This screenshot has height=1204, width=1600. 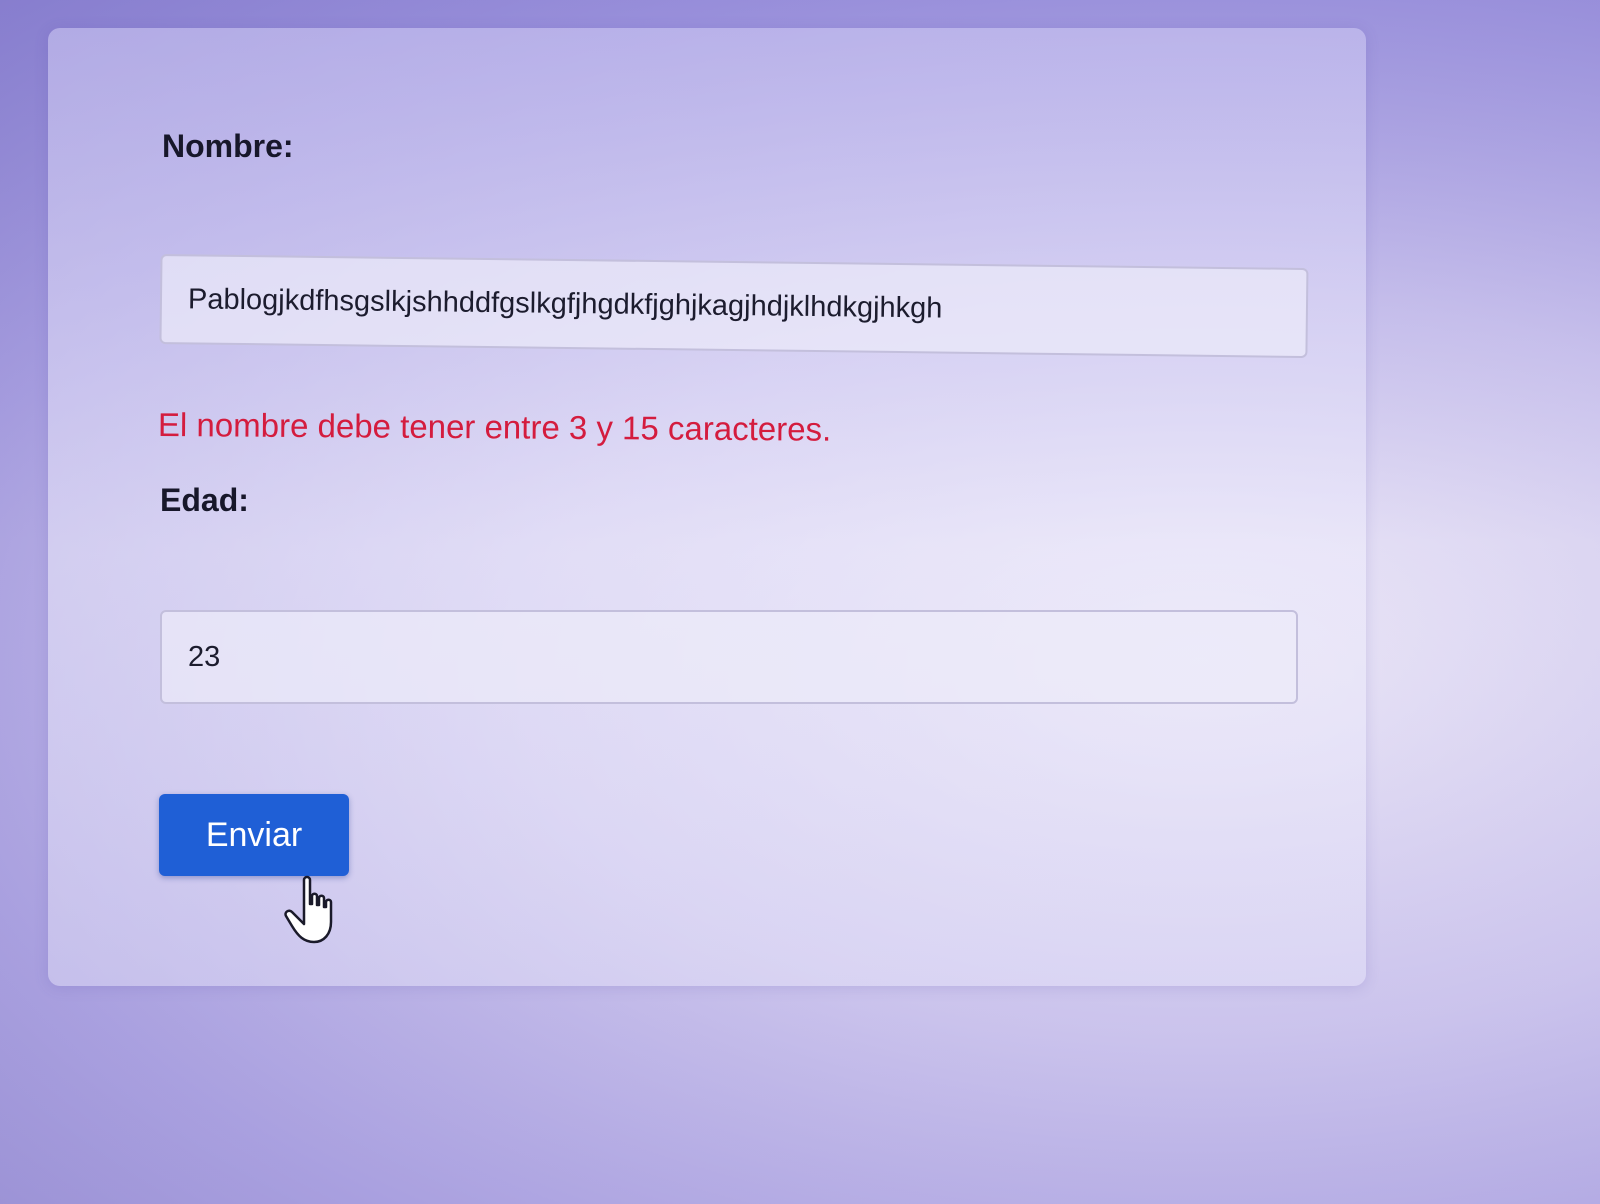 What do you see at coordinates (254, 835) in the screenshot?
I see `submit-button: Enviar` at bounding box center [254, 835].